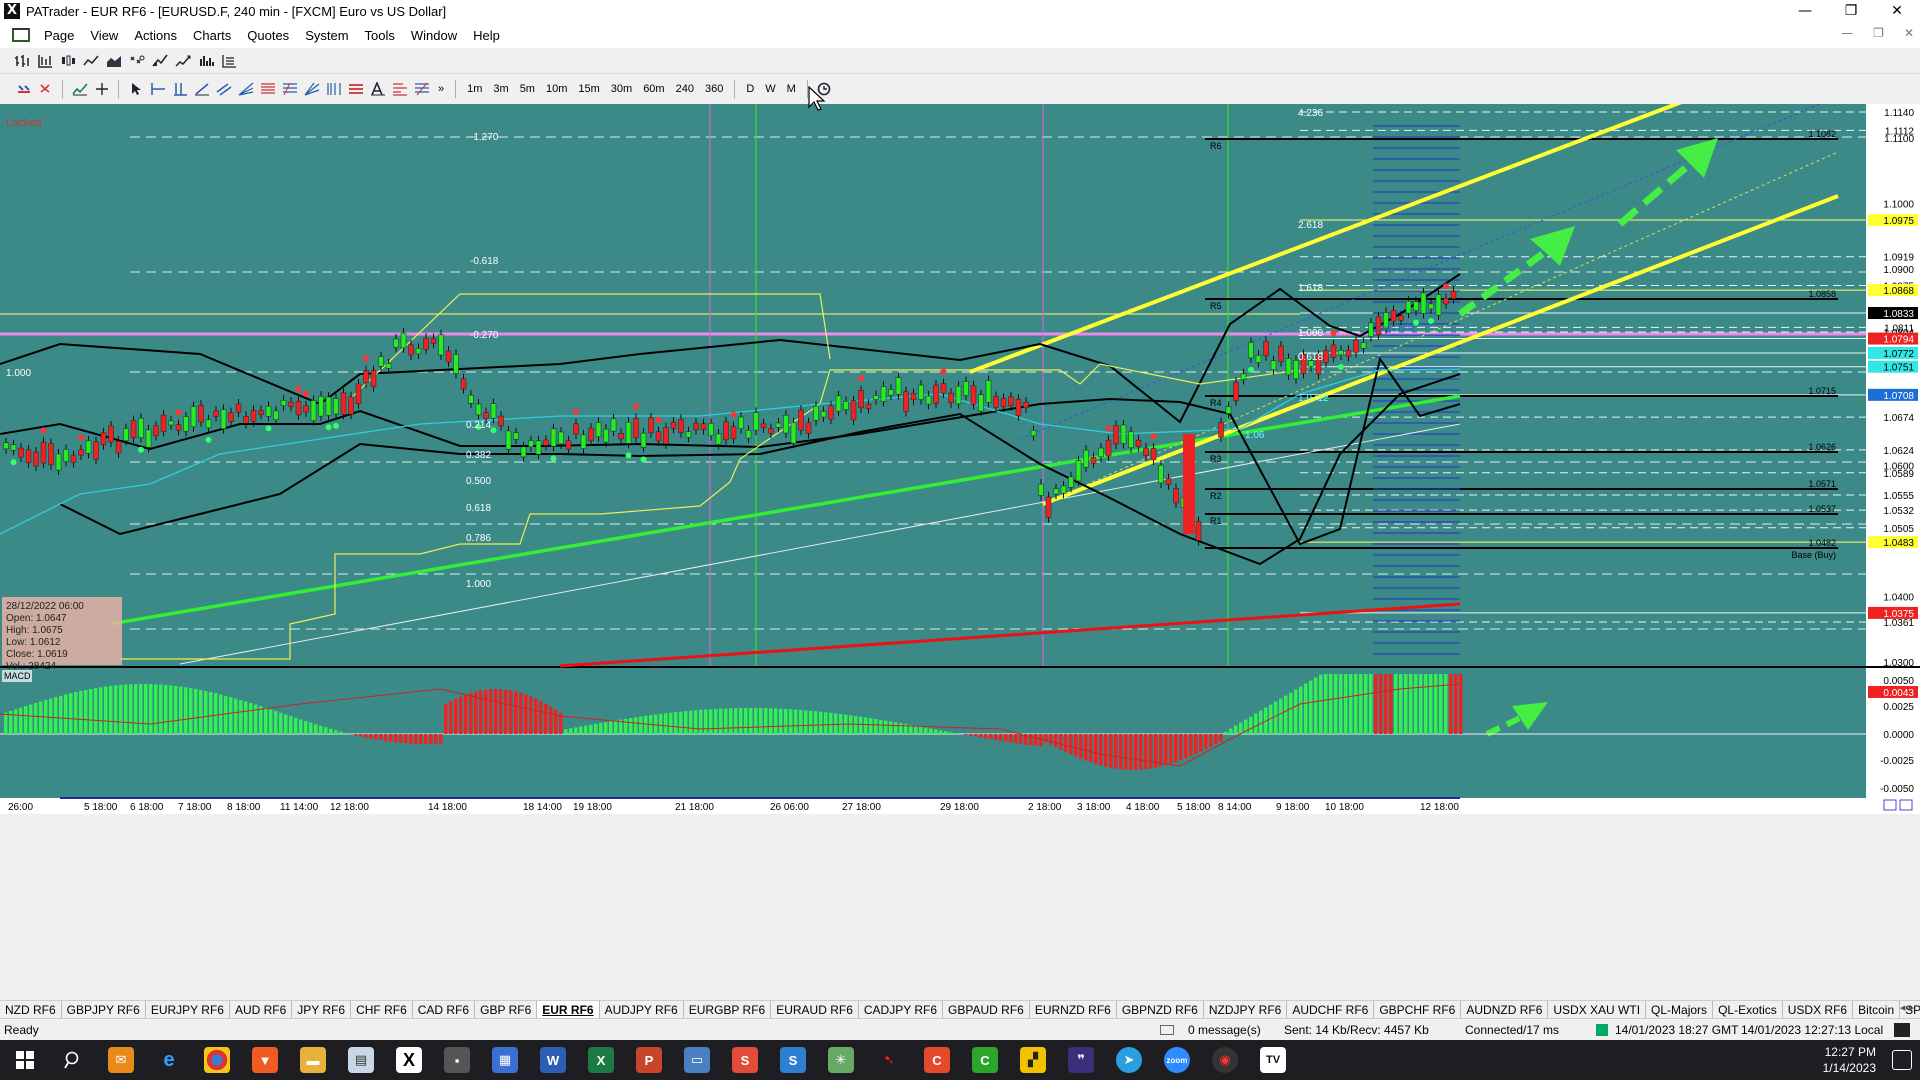 This screenshot has height=1080, width=1920. I want to click on symbol-tab: AUDJPY RF6, so click(642, 1009).